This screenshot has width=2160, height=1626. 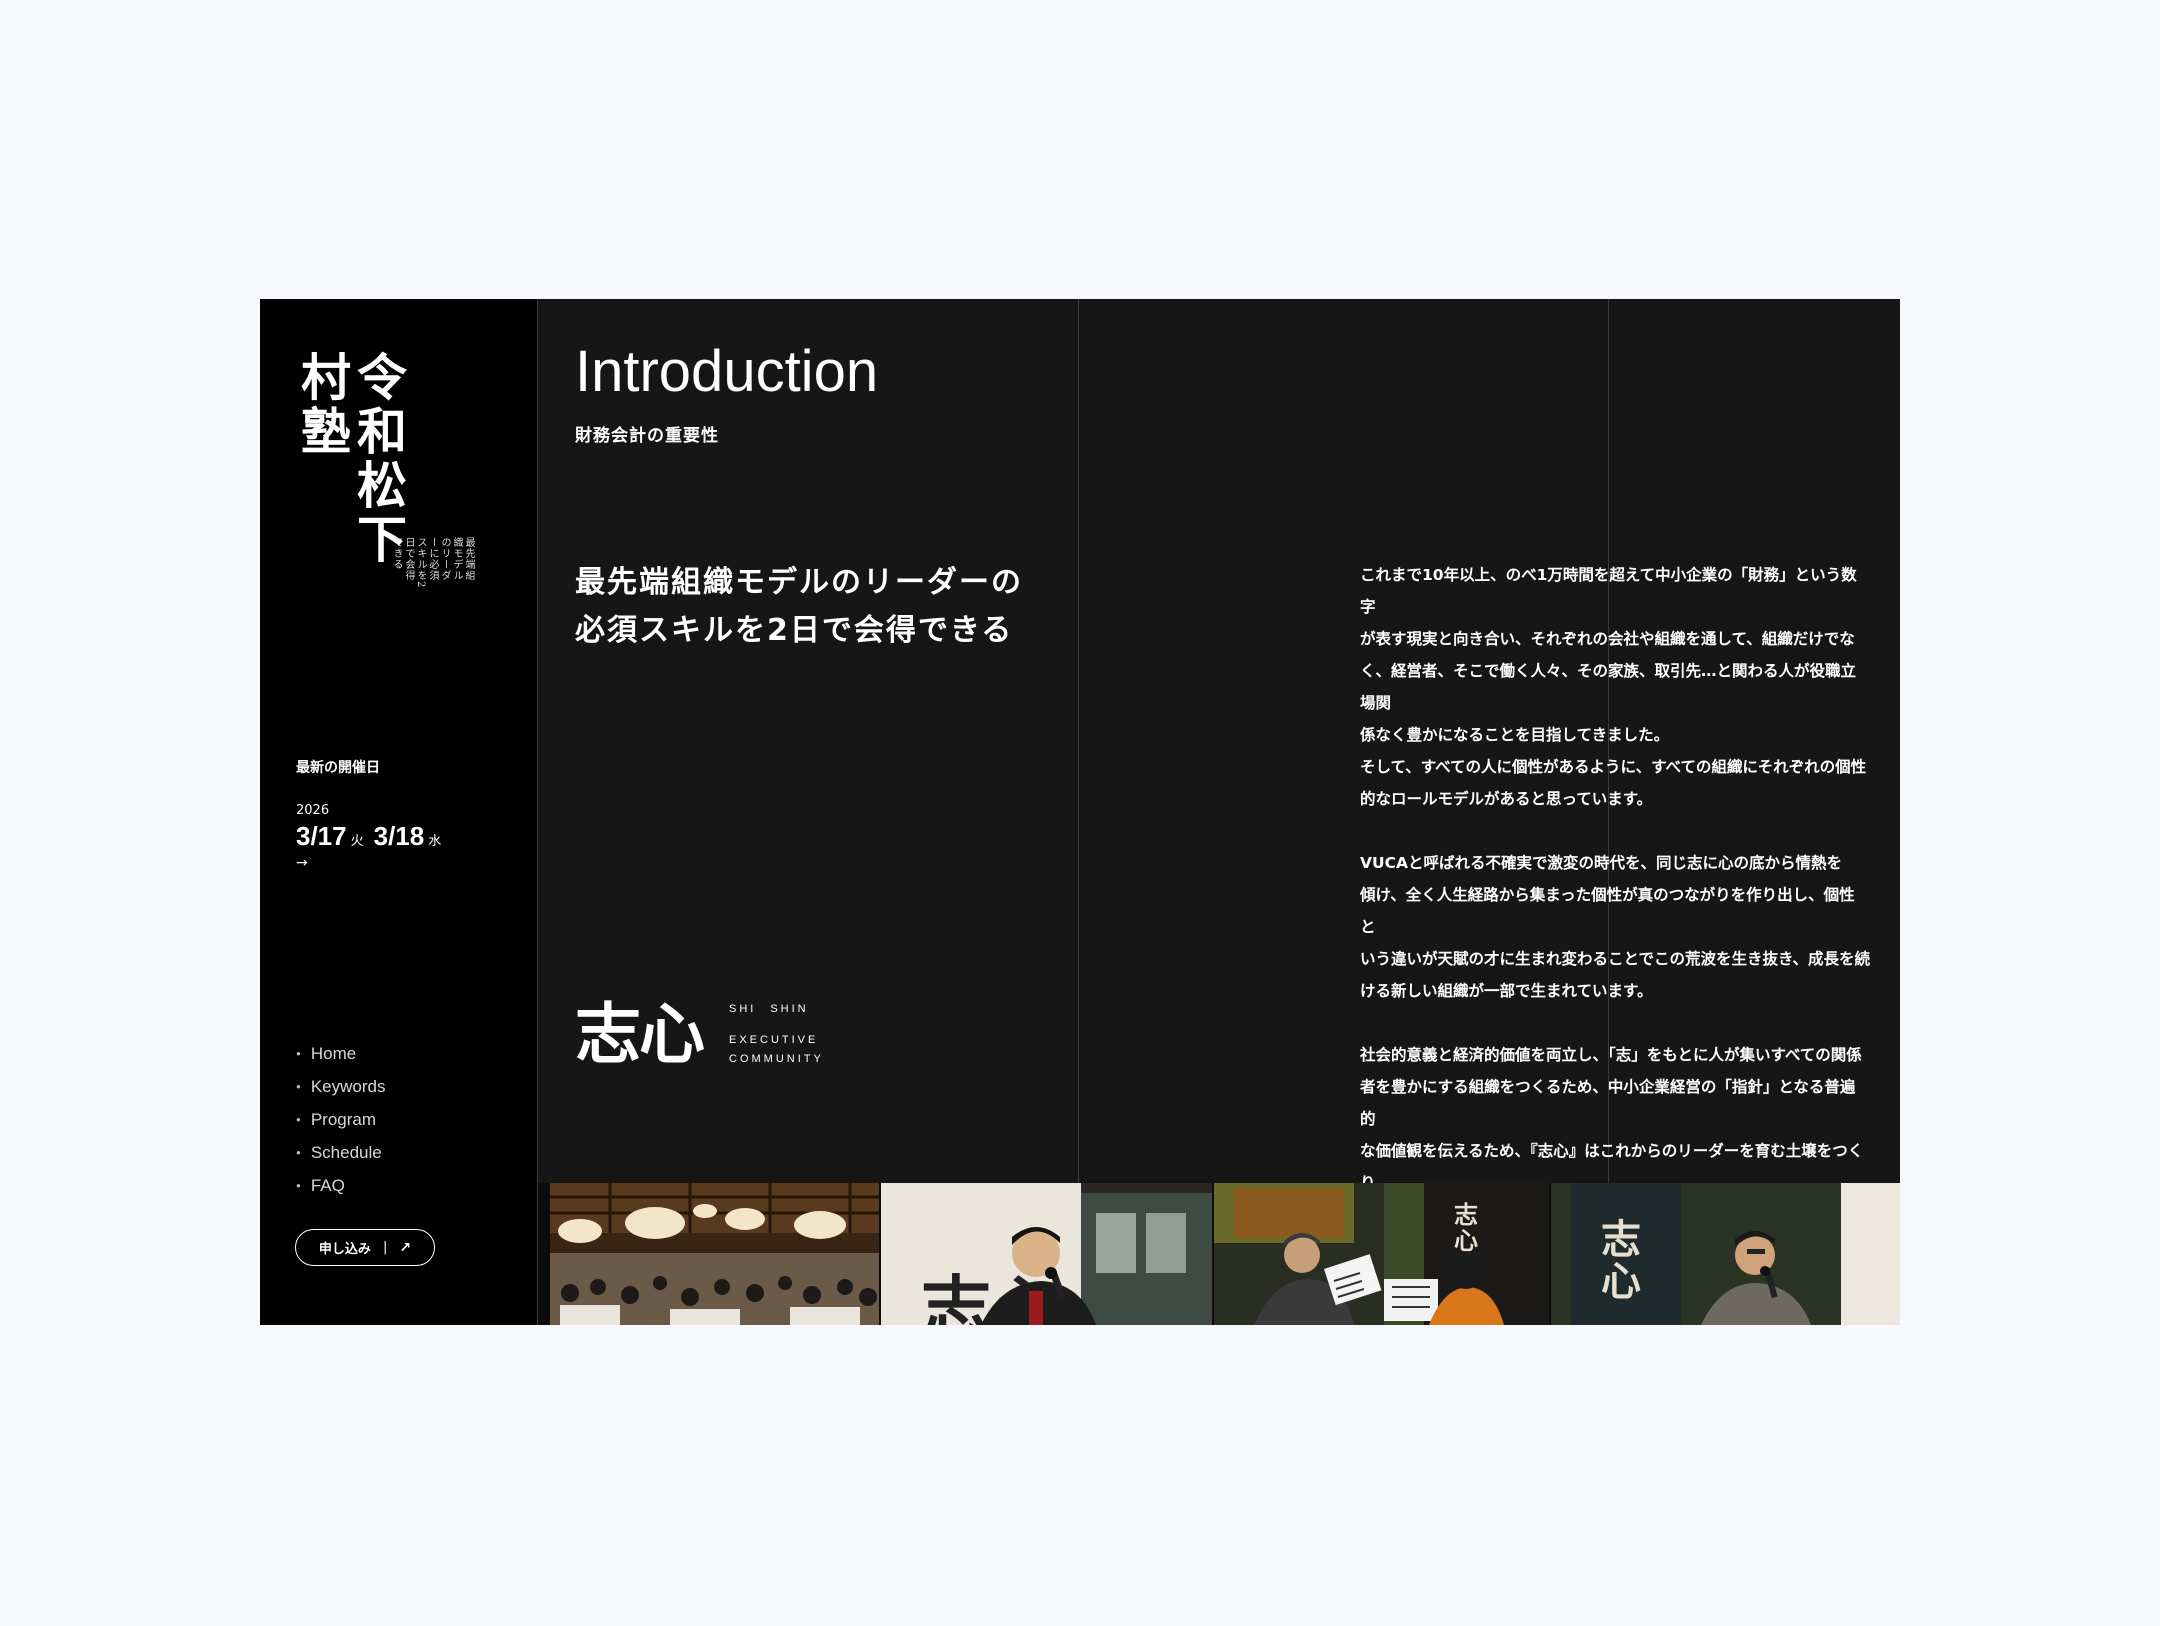 What do you see at coordinates (333, 1053) in the screenshot?
I see `nav-label: Home` at bounding box center [333, 1053].